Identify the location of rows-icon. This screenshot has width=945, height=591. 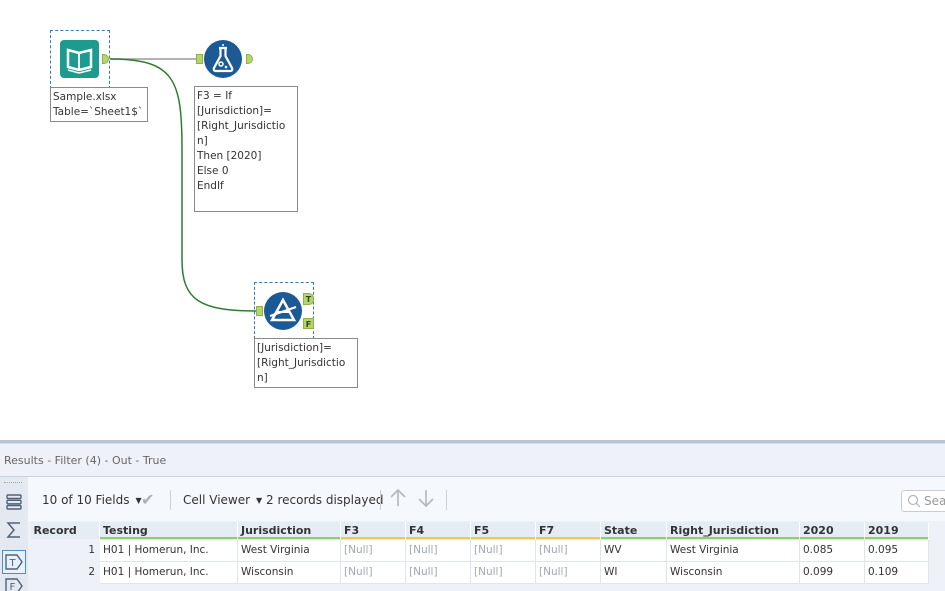
(14, 502).